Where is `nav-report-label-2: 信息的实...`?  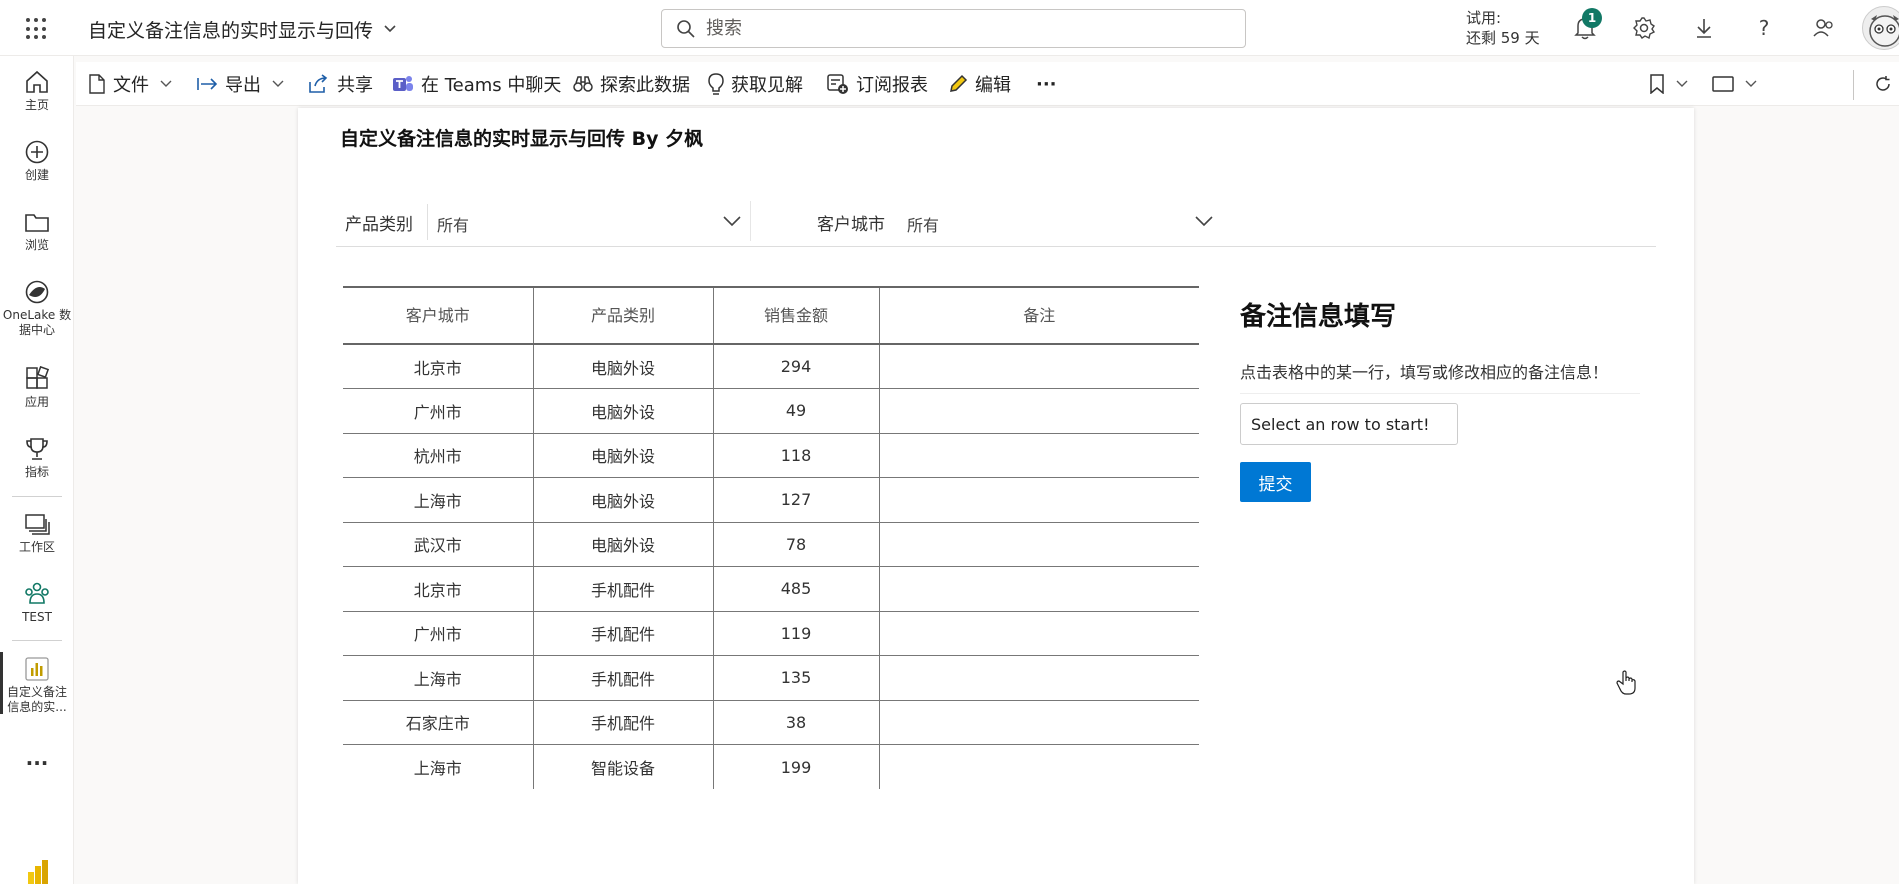 nav-report-label-2: 信息的实... is located at coordinates (37, 707).